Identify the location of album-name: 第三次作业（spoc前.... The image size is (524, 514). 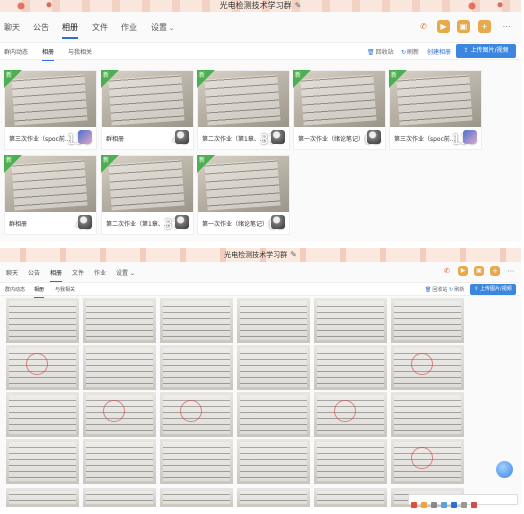
(425, 139).